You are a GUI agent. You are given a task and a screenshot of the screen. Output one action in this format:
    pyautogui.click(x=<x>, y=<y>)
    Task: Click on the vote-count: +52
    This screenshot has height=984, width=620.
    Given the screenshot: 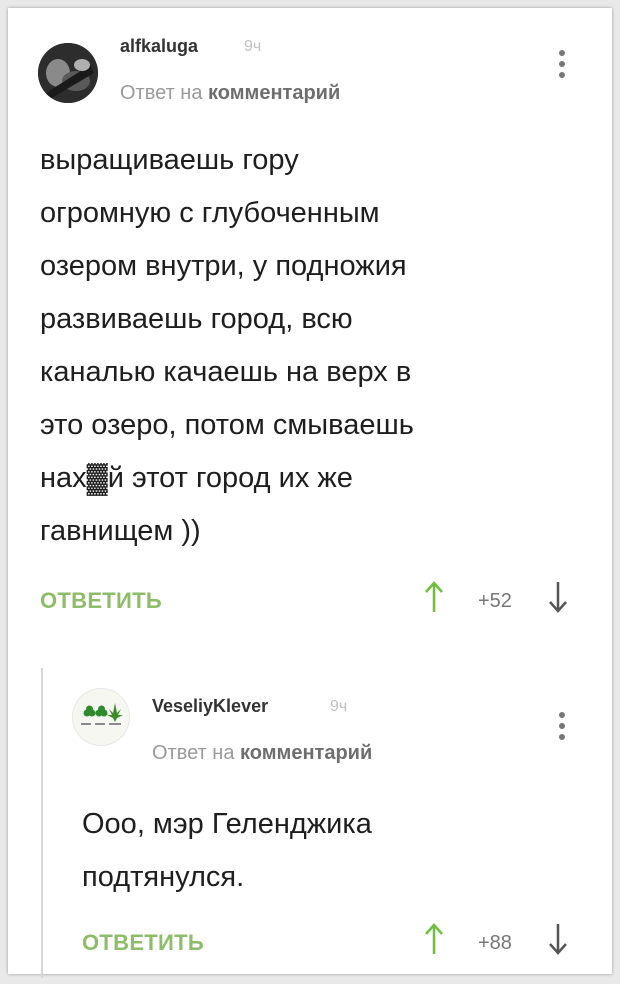 What is the action you would take?
    pyautogui.click(x=495, y=601)
    